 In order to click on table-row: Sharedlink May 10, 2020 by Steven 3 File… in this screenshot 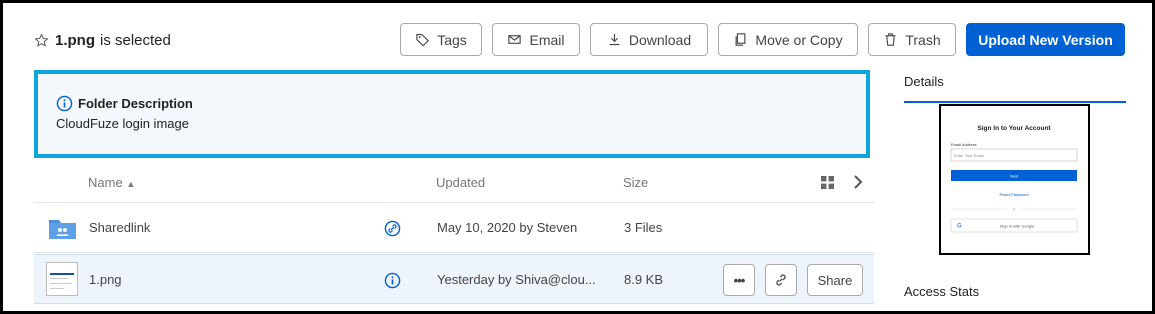, I will do `click(454, 228)`.